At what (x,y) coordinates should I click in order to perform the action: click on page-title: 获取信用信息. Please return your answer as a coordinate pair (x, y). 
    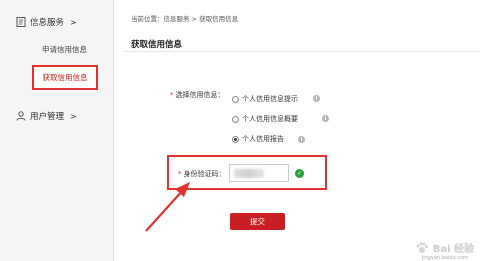
    Looking at the image, I should click on (157, 45).